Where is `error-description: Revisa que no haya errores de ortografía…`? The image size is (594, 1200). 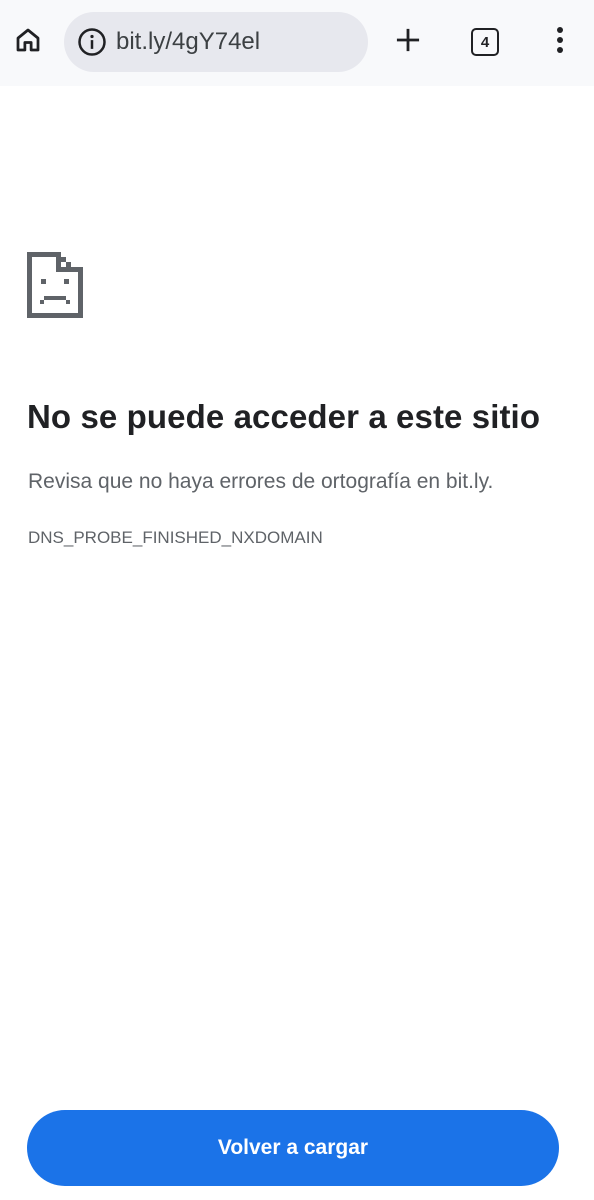
error-description: Revisa que no haya errores de ortografía… is located at coordinates (261, 481).